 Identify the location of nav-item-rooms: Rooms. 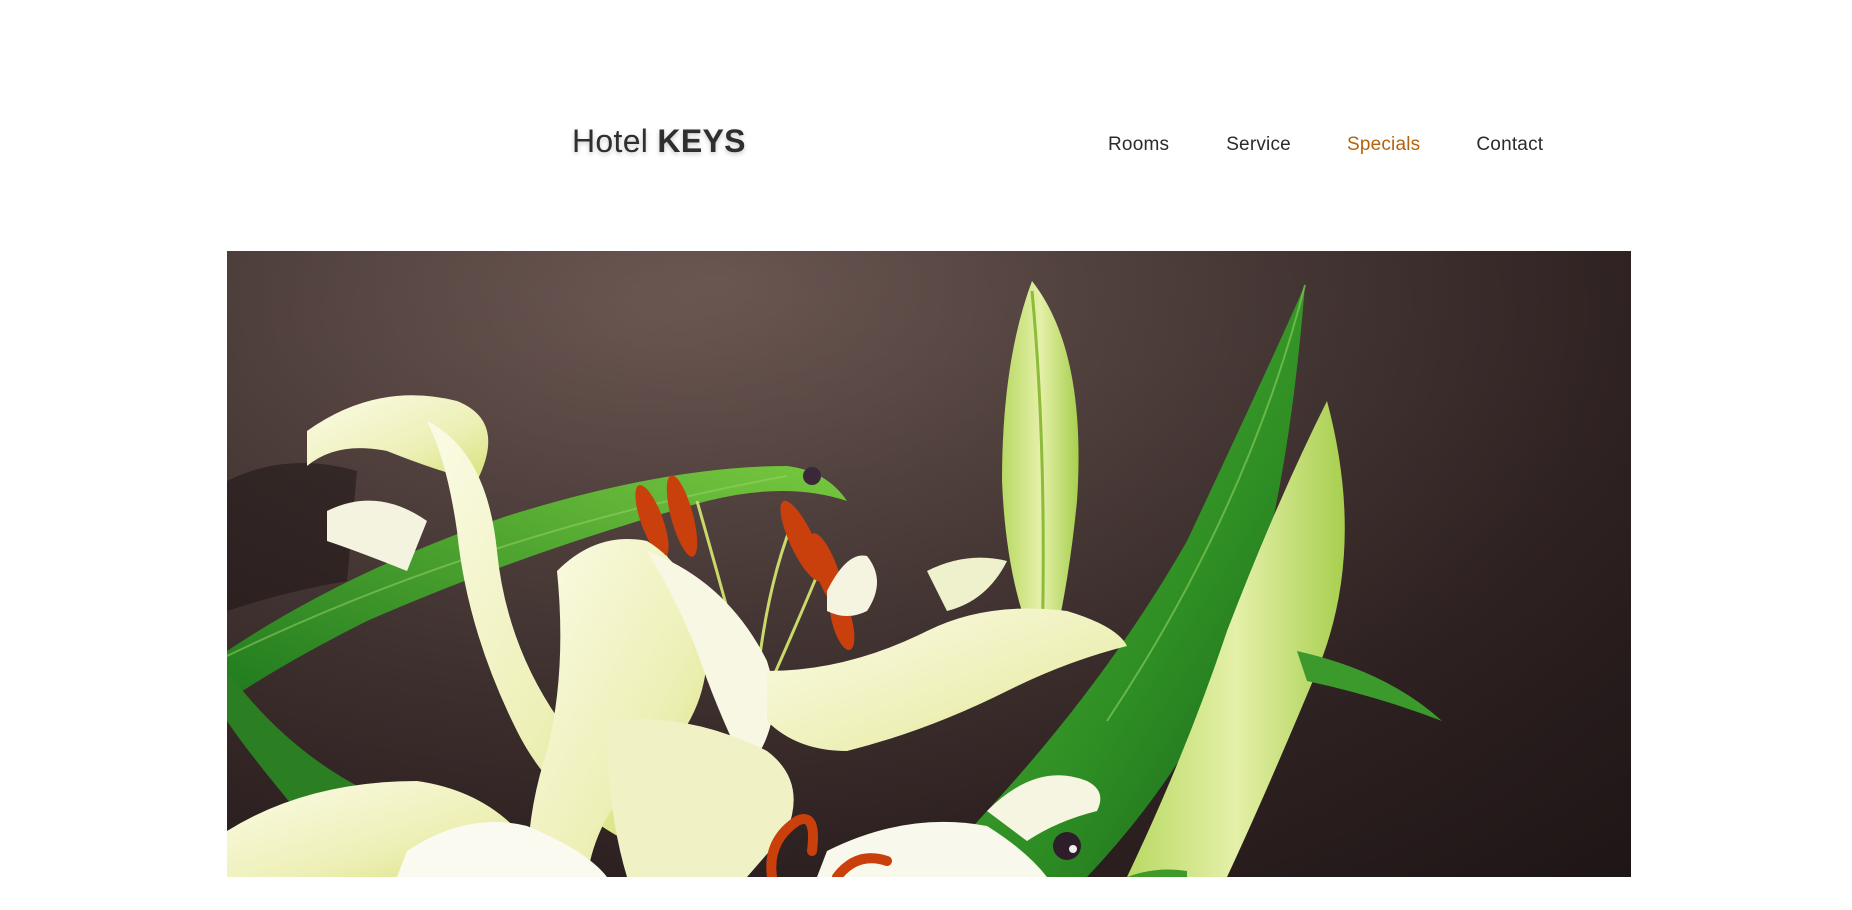
(1138, 145).